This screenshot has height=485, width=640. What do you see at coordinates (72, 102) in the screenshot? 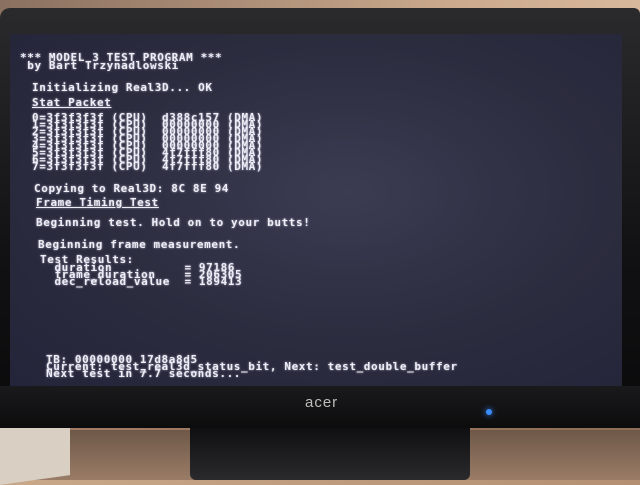
I see `section-heading: Stat Packet` at bounding box center [72, 102].